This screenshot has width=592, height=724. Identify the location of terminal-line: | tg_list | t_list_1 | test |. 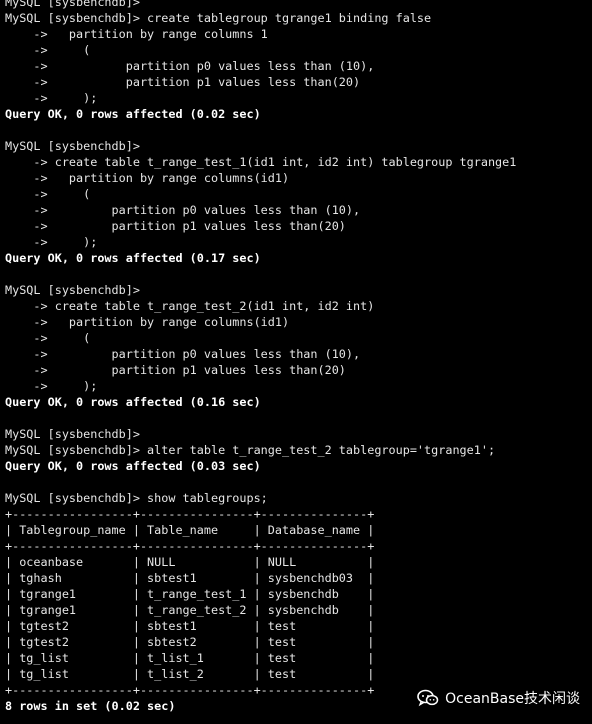
(190, 658).